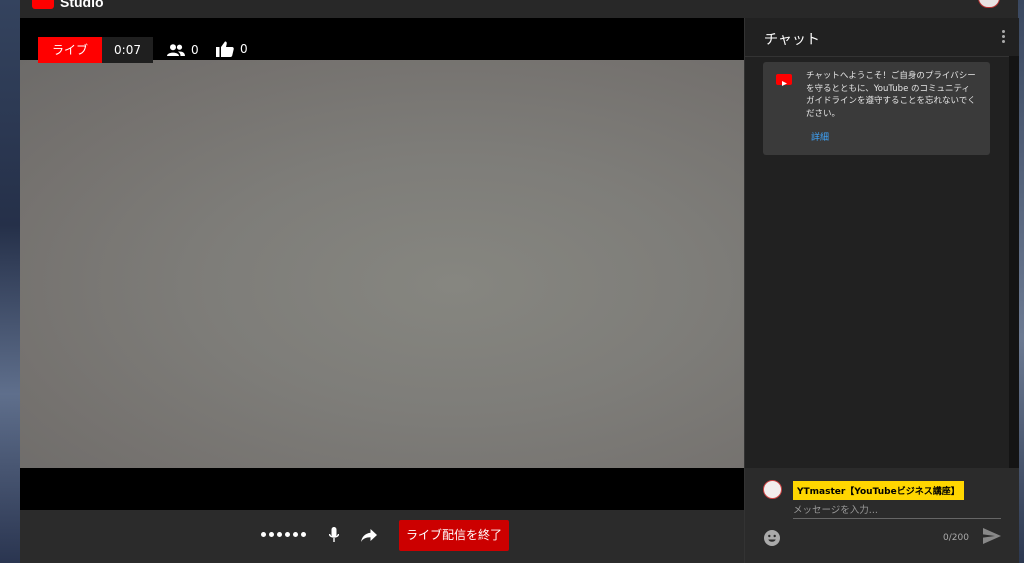 This screenshot has width=1024, height=563. I want to click on viewer-count-value: 0, so click(195, 50).